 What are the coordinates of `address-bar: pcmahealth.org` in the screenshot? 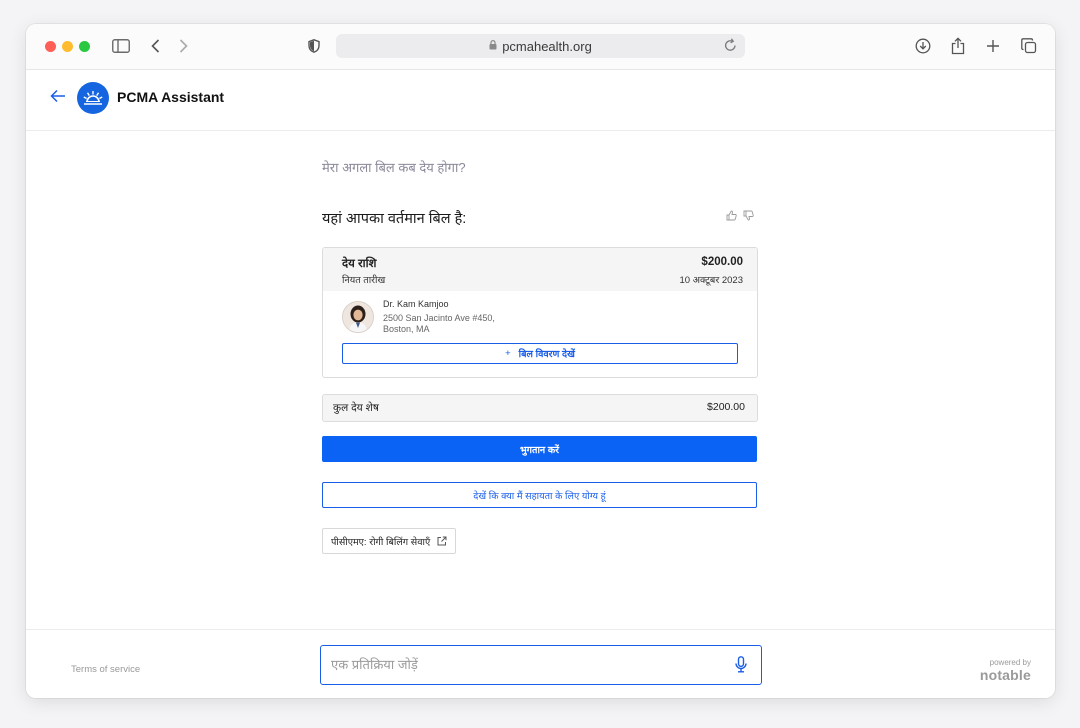 It's located at (540, 46).